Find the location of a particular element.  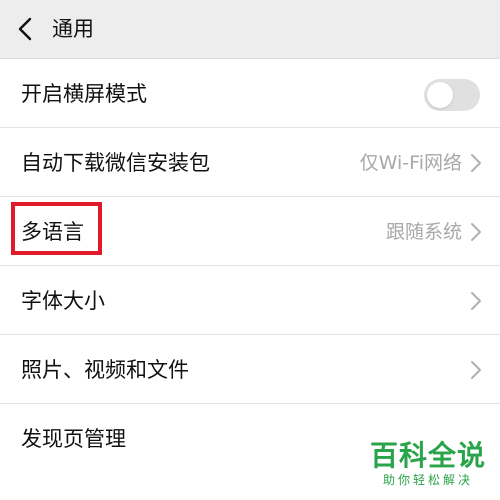

setting-row-auto-download: 自动下载微信安装包 仅Wi-Fi网络 is located at coordinates (250, 162).